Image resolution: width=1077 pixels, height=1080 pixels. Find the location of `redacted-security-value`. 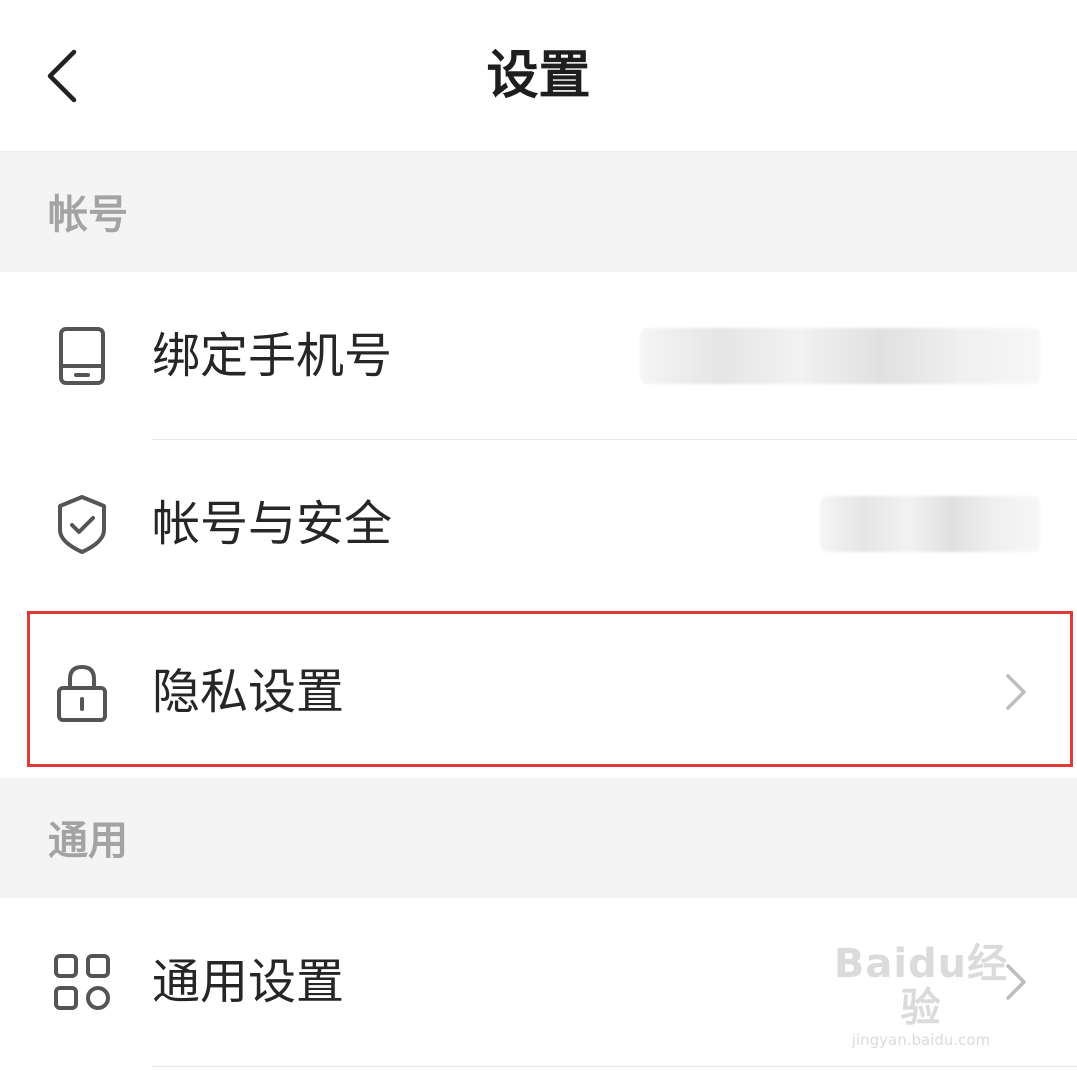

redacted-security-value is located at coordinates (930, 524).